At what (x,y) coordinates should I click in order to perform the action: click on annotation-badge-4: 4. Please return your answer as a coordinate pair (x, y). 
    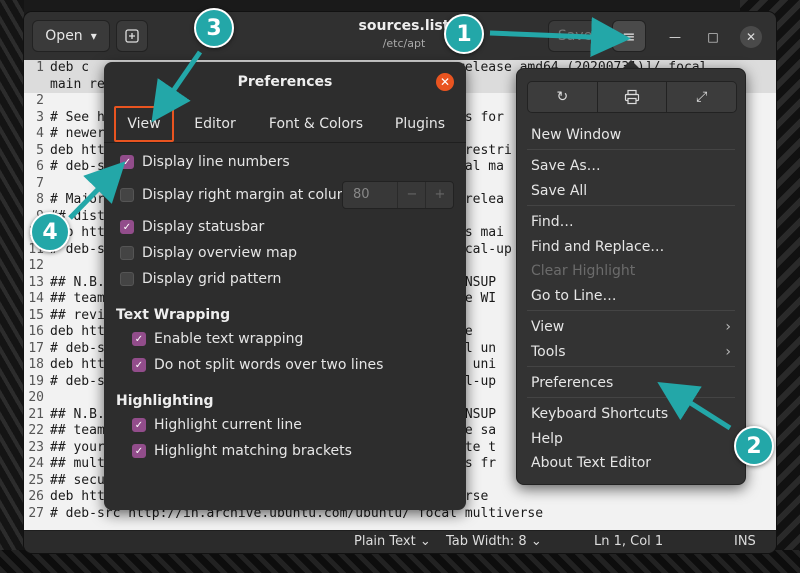
    Looking at the image, I should click on (50, 232).